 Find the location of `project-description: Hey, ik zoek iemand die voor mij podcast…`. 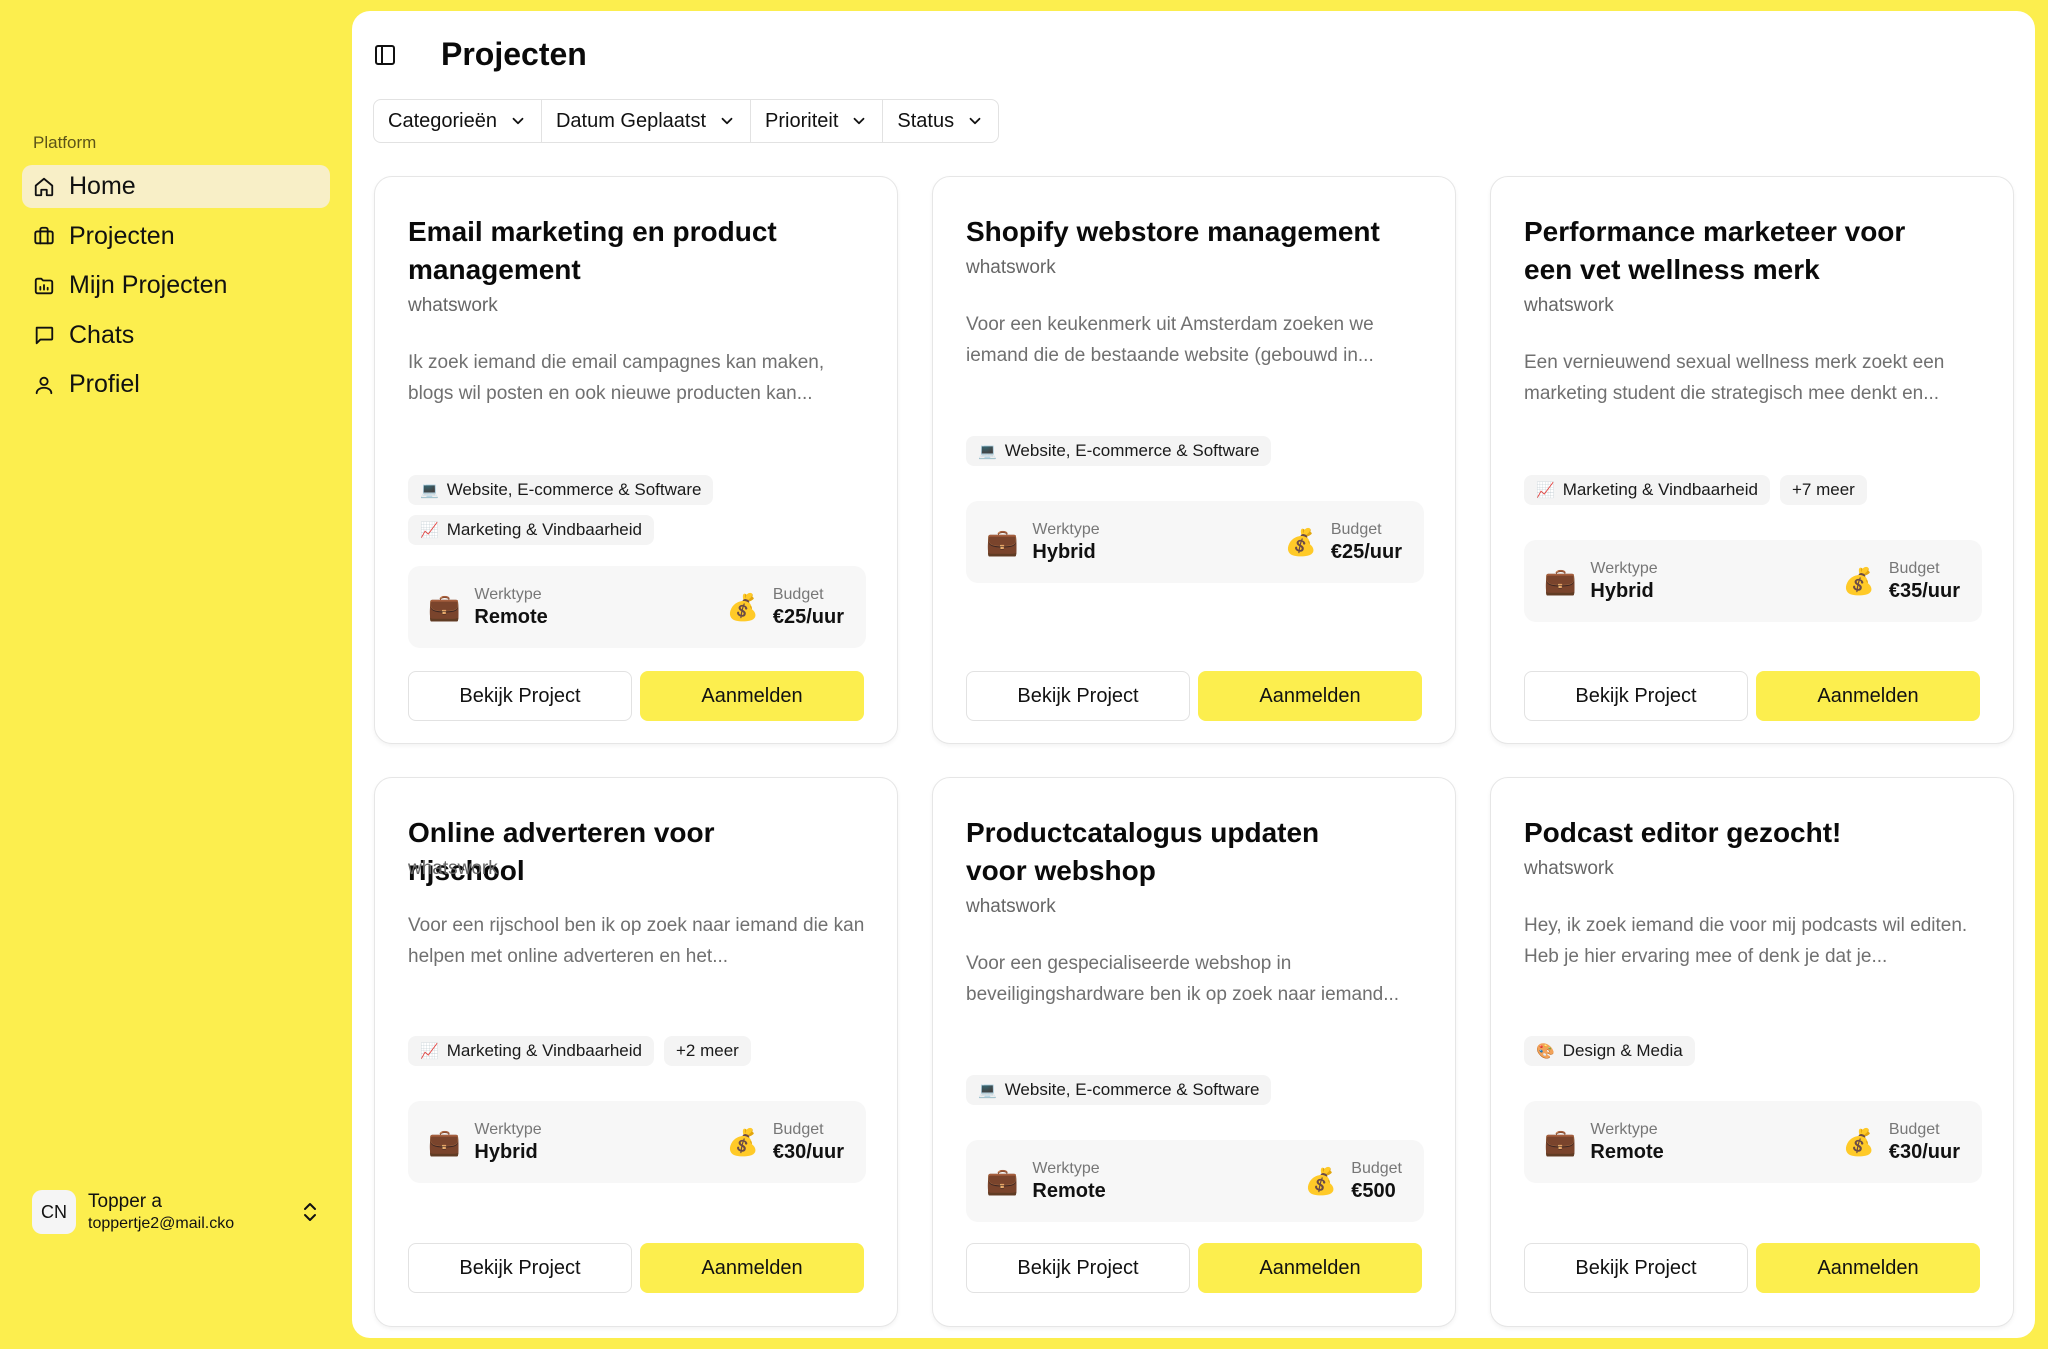

project-description: Hey, ik zoek iemand die voor mij podcast… is located at coordinates (1746, 941).